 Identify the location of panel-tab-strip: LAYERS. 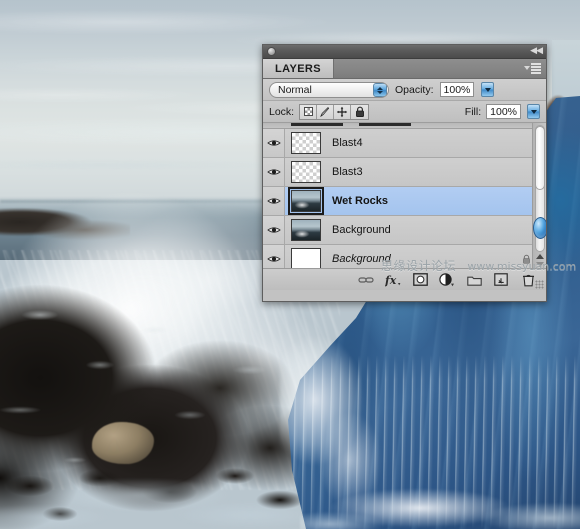
(404, 69).